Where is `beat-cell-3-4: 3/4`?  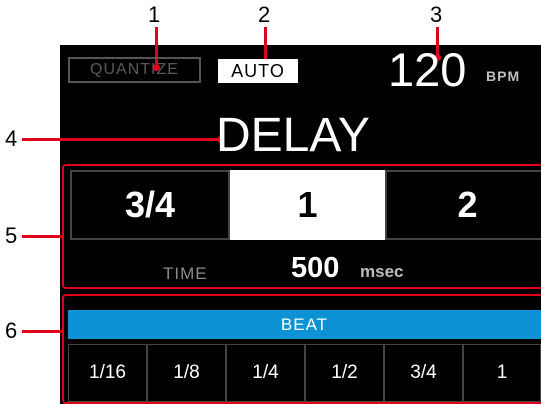 beat-cell-3-4: 3/4 is located at coordinates (423, 373).